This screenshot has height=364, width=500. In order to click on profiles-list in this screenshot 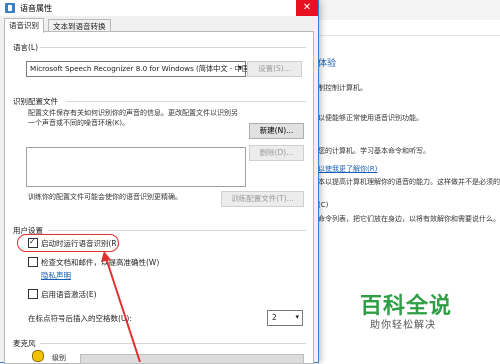, I will do `click(136, 167)`.